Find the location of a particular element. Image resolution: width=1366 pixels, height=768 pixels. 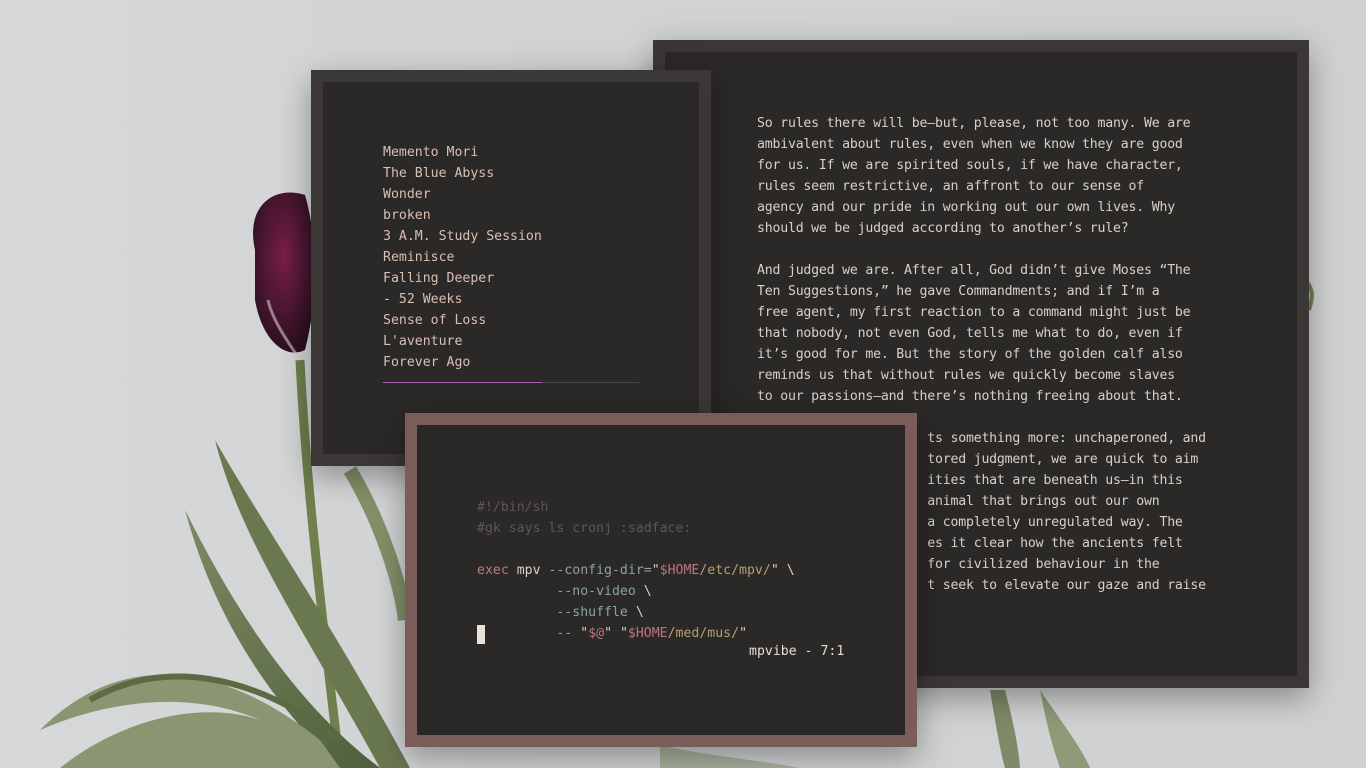

progress-bar is located at coordinates (511, 382).